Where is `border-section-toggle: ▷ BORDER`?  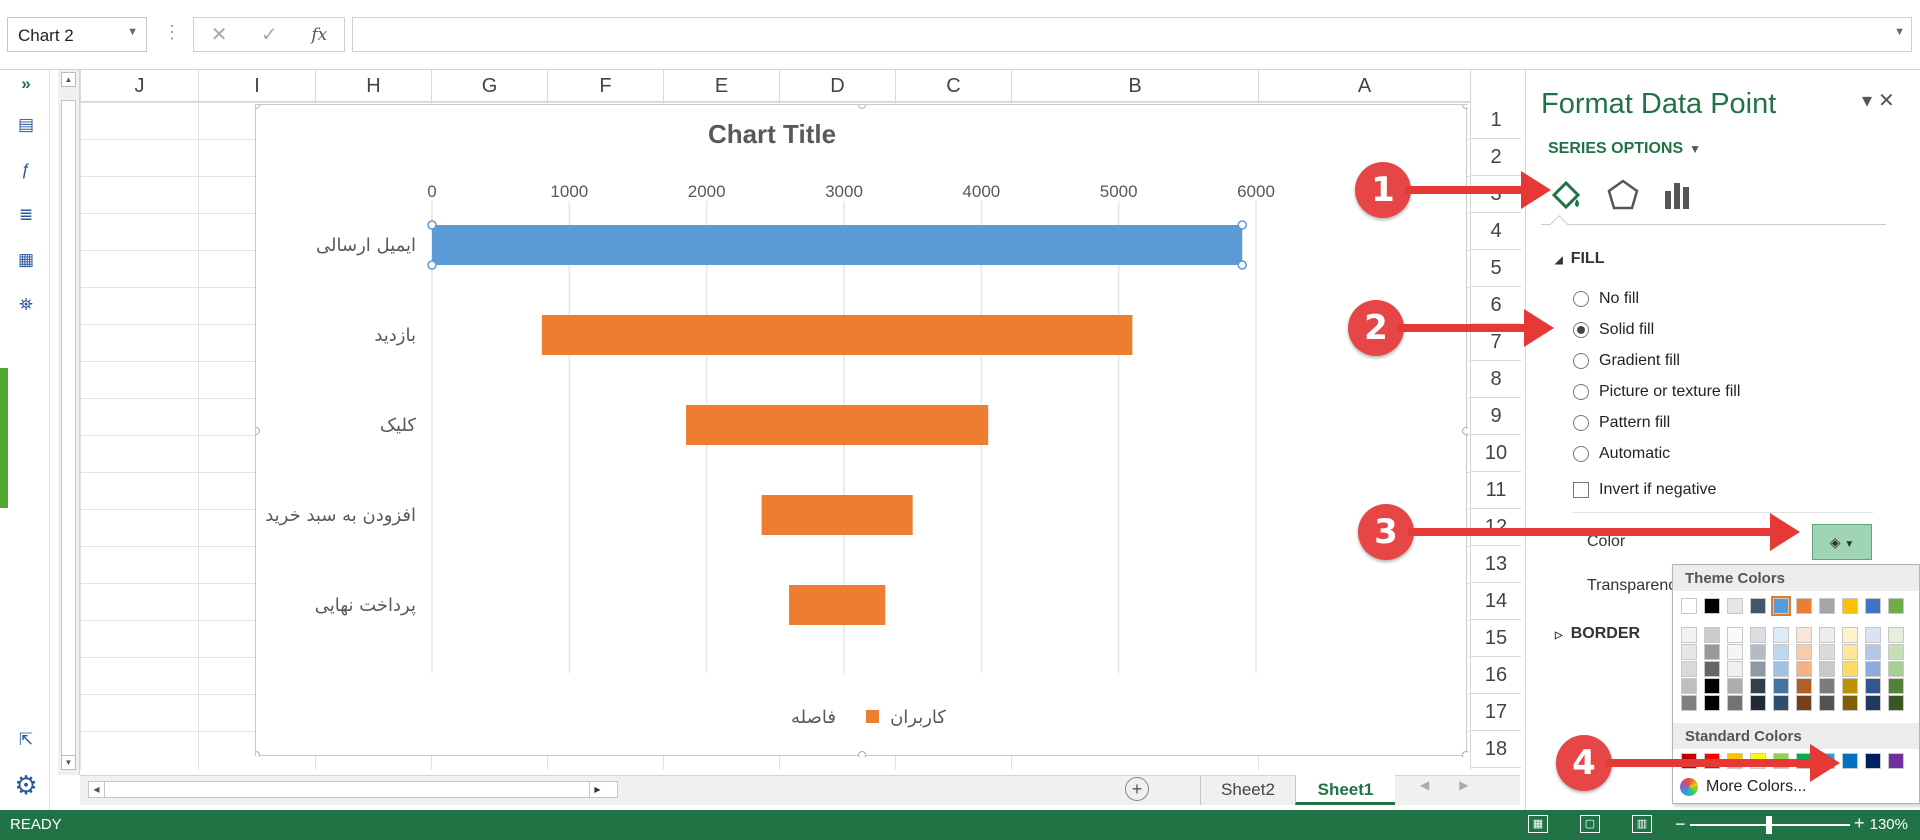 border-section-toggle: ▷ BORDER is located at coordinates (1597, 634).